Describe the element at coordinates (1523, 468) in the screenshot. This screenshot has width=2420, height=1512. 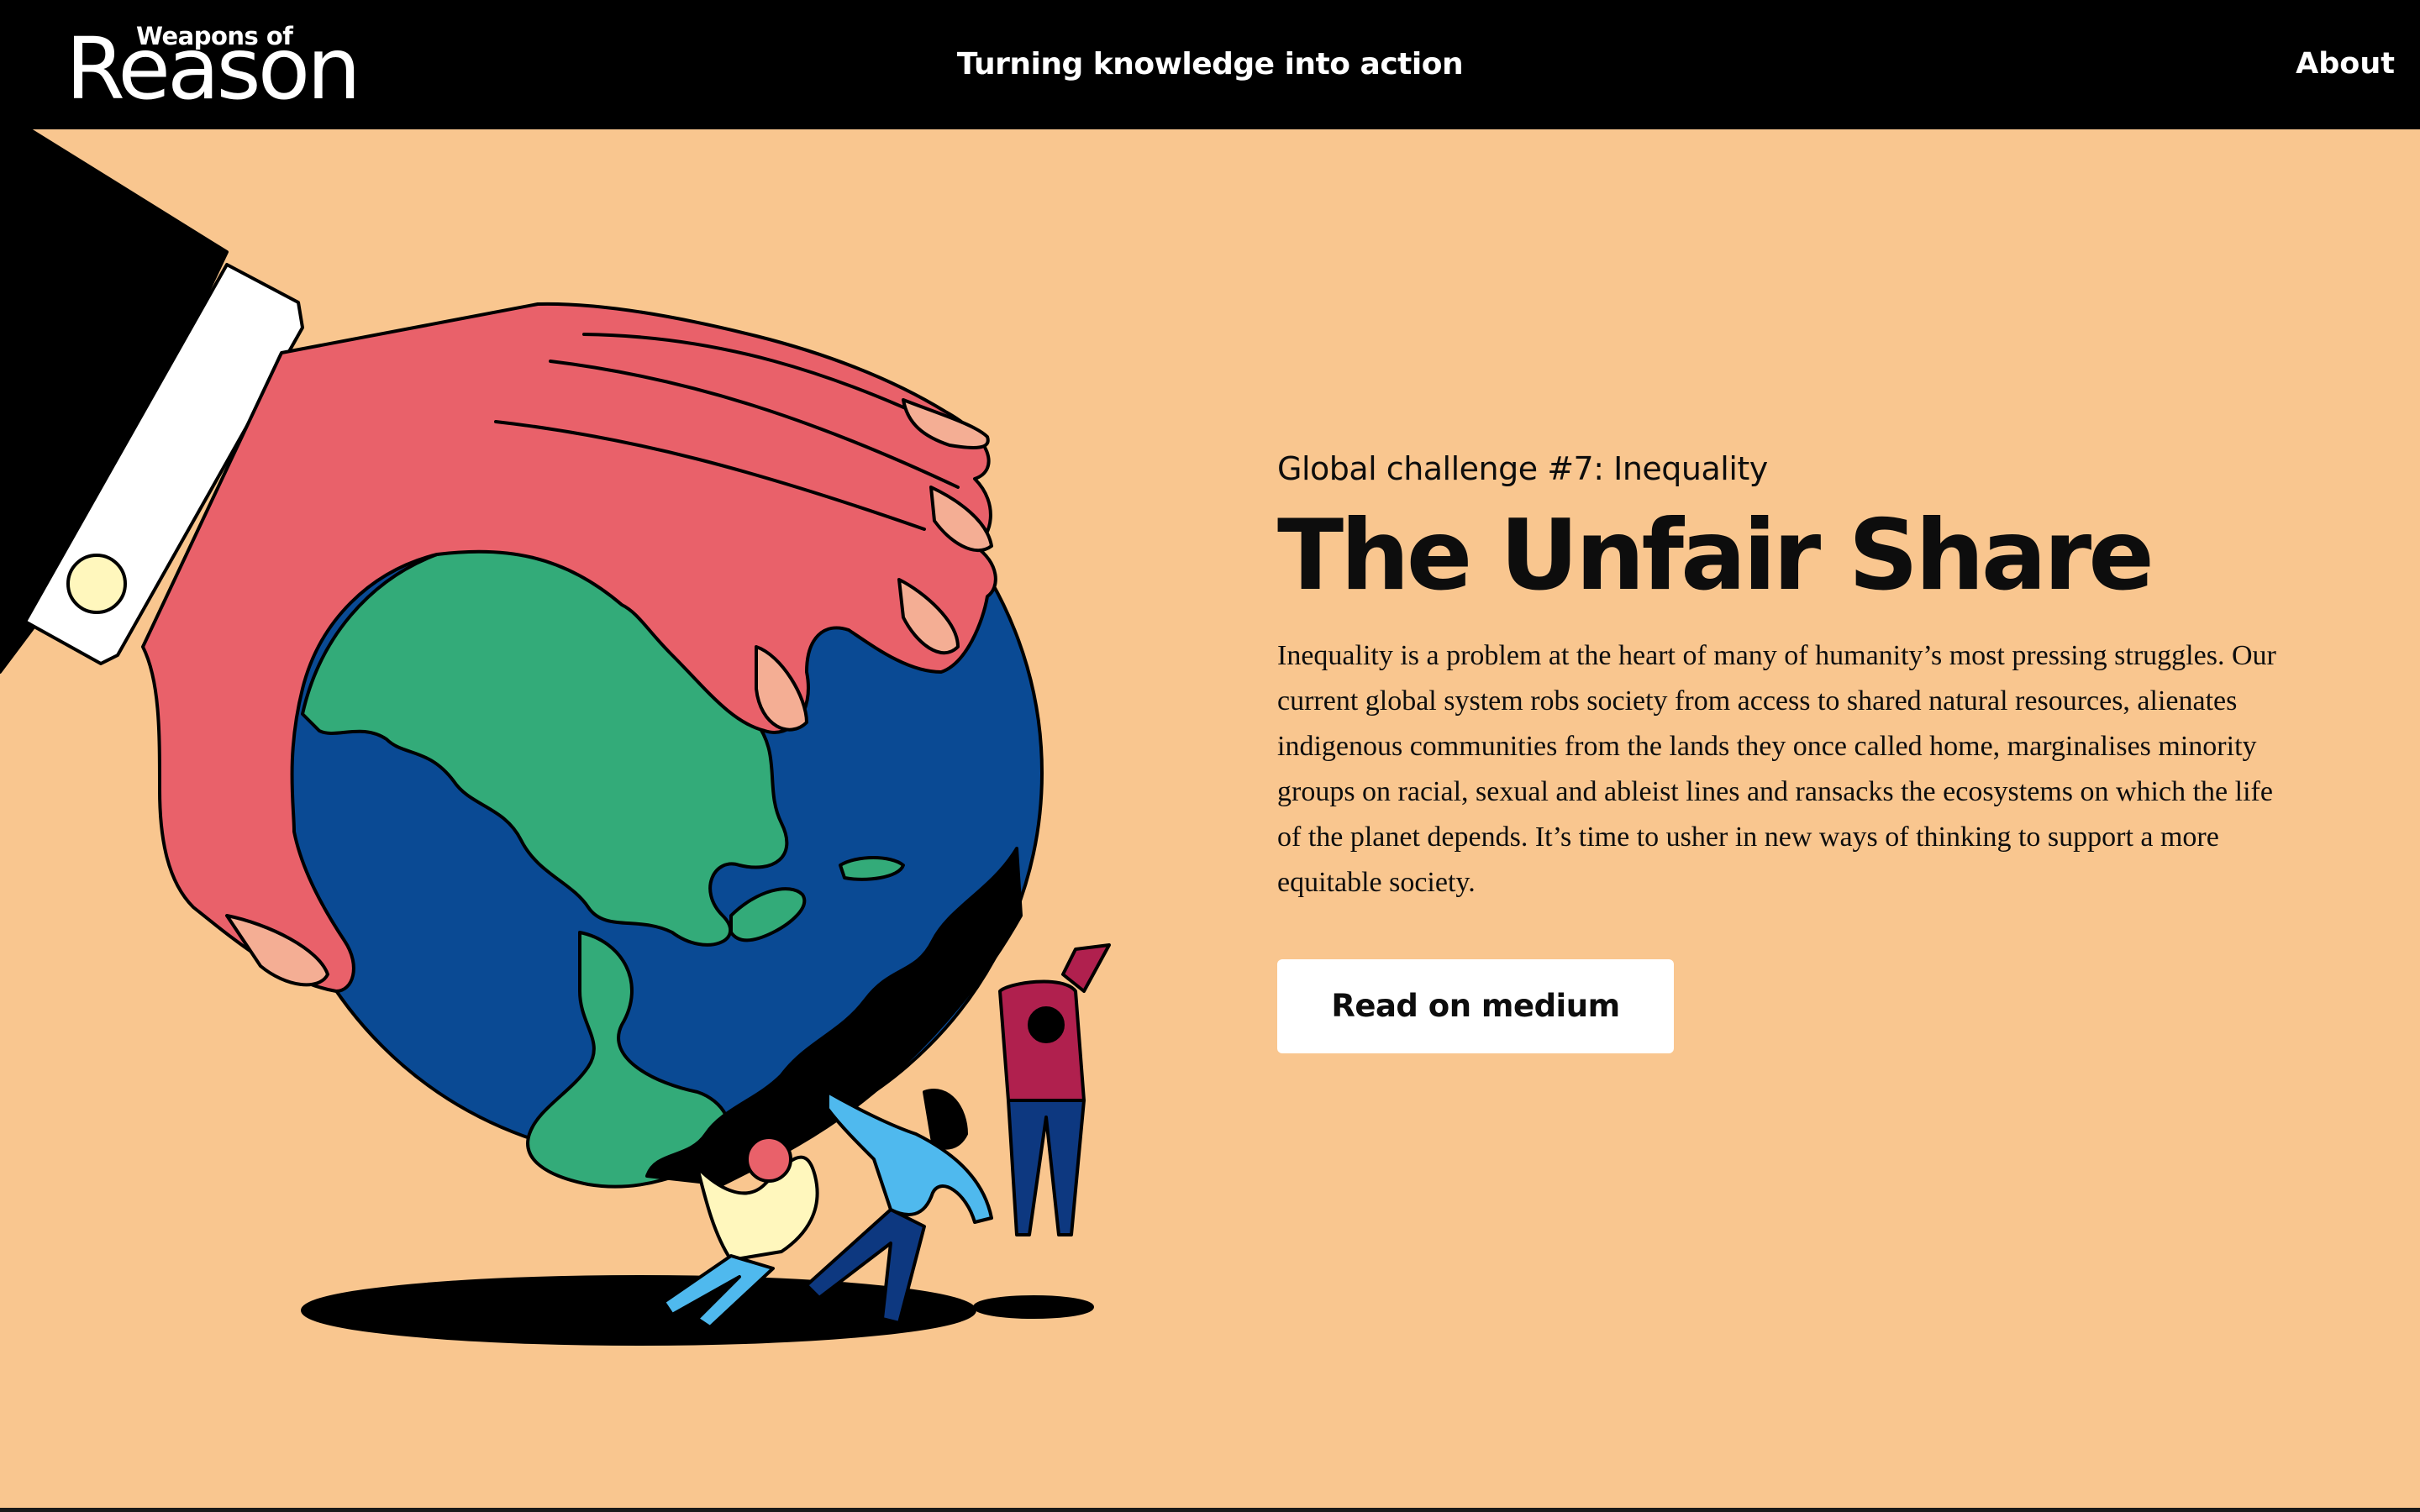
I see `challenge-label: Global challenge #7: Inequality` at that location.